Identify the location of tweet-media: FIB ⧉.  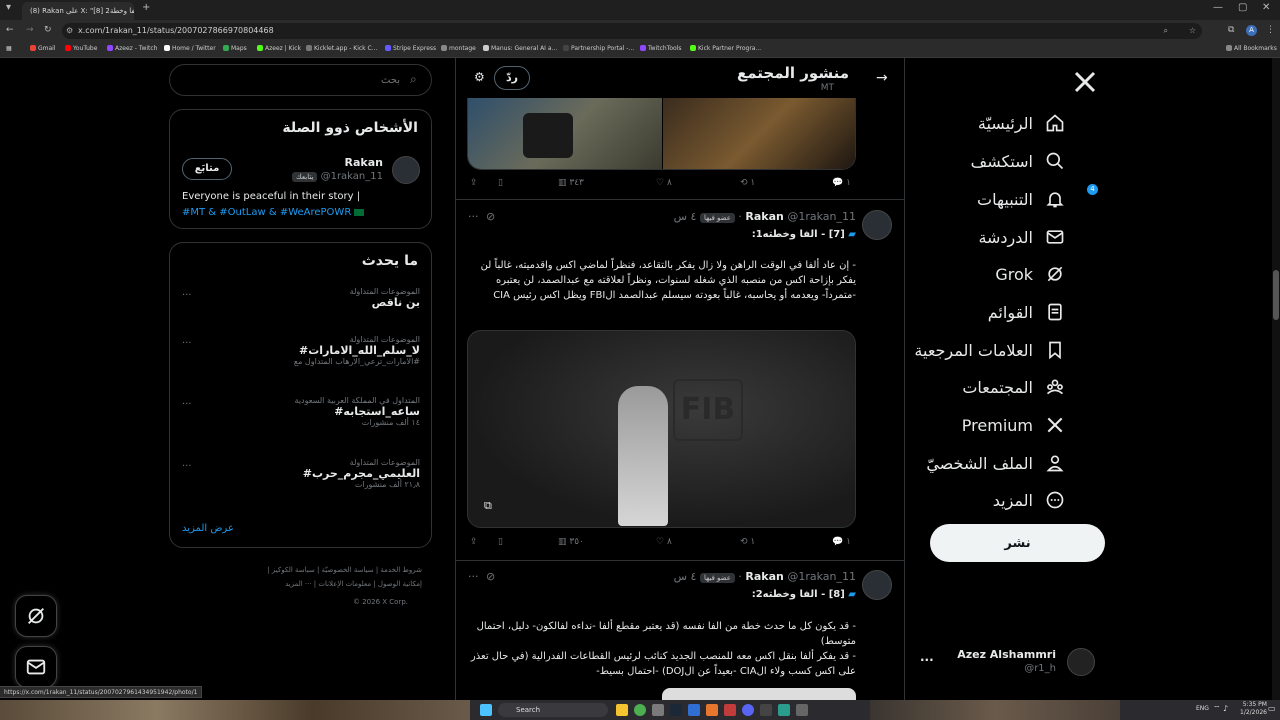
(661, 429).